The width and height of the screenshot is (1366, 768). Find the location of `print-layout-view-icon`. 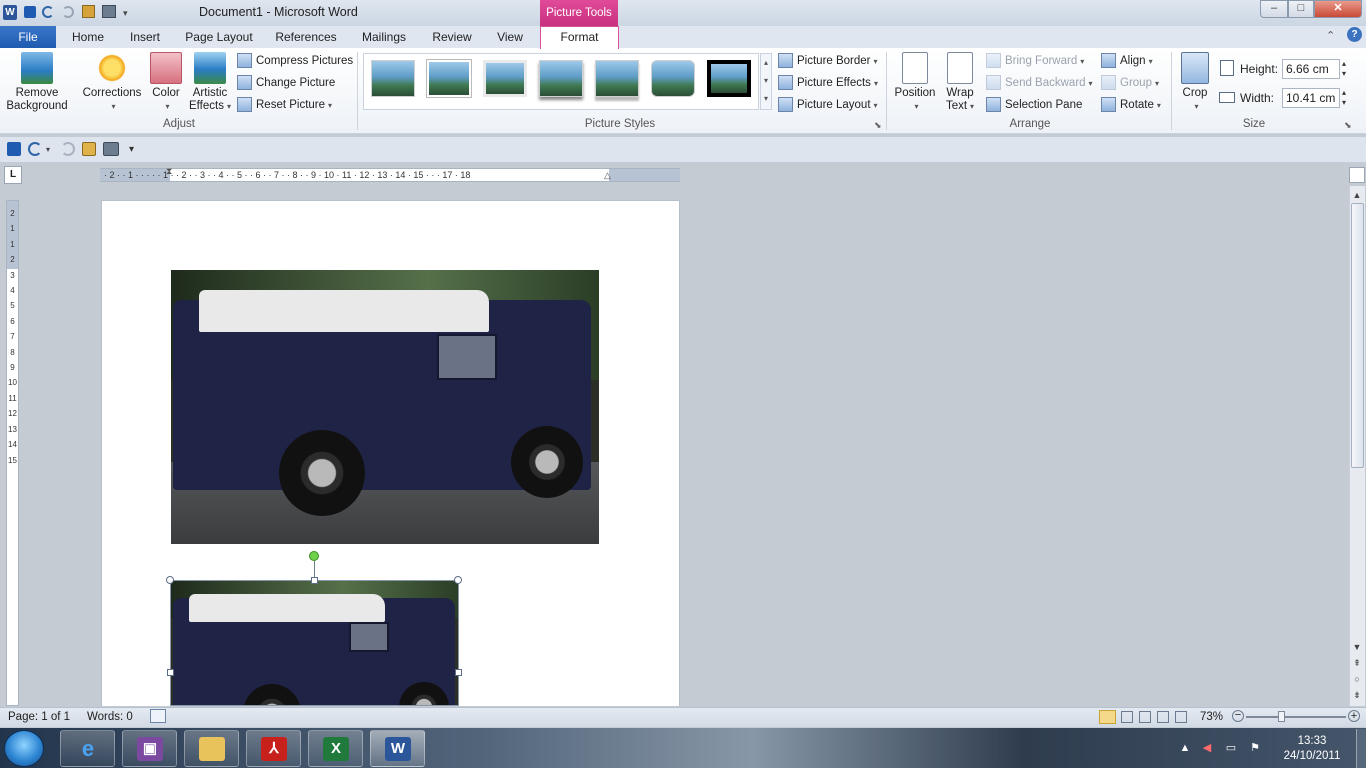

print-layout-view-icon is located at coordinates (1107, 717).